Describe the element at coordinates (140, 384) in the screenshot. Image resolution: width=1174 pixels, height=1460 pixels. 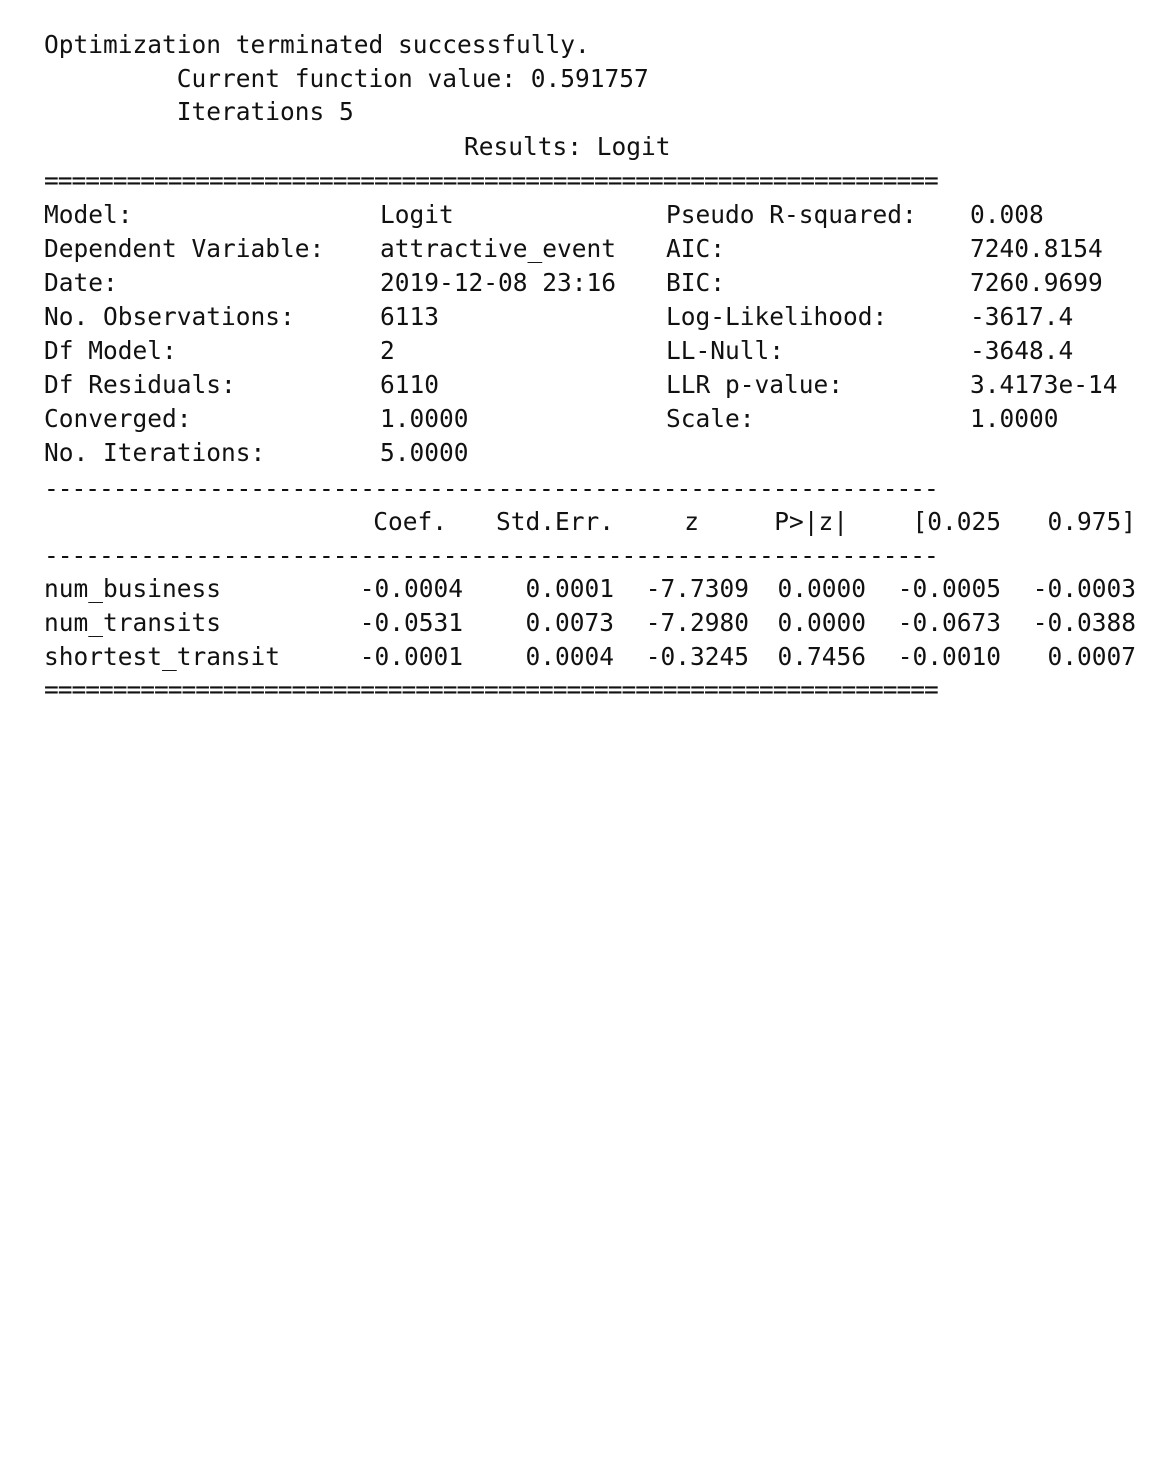
I see `summary-label: Df Residuals:` at that location.